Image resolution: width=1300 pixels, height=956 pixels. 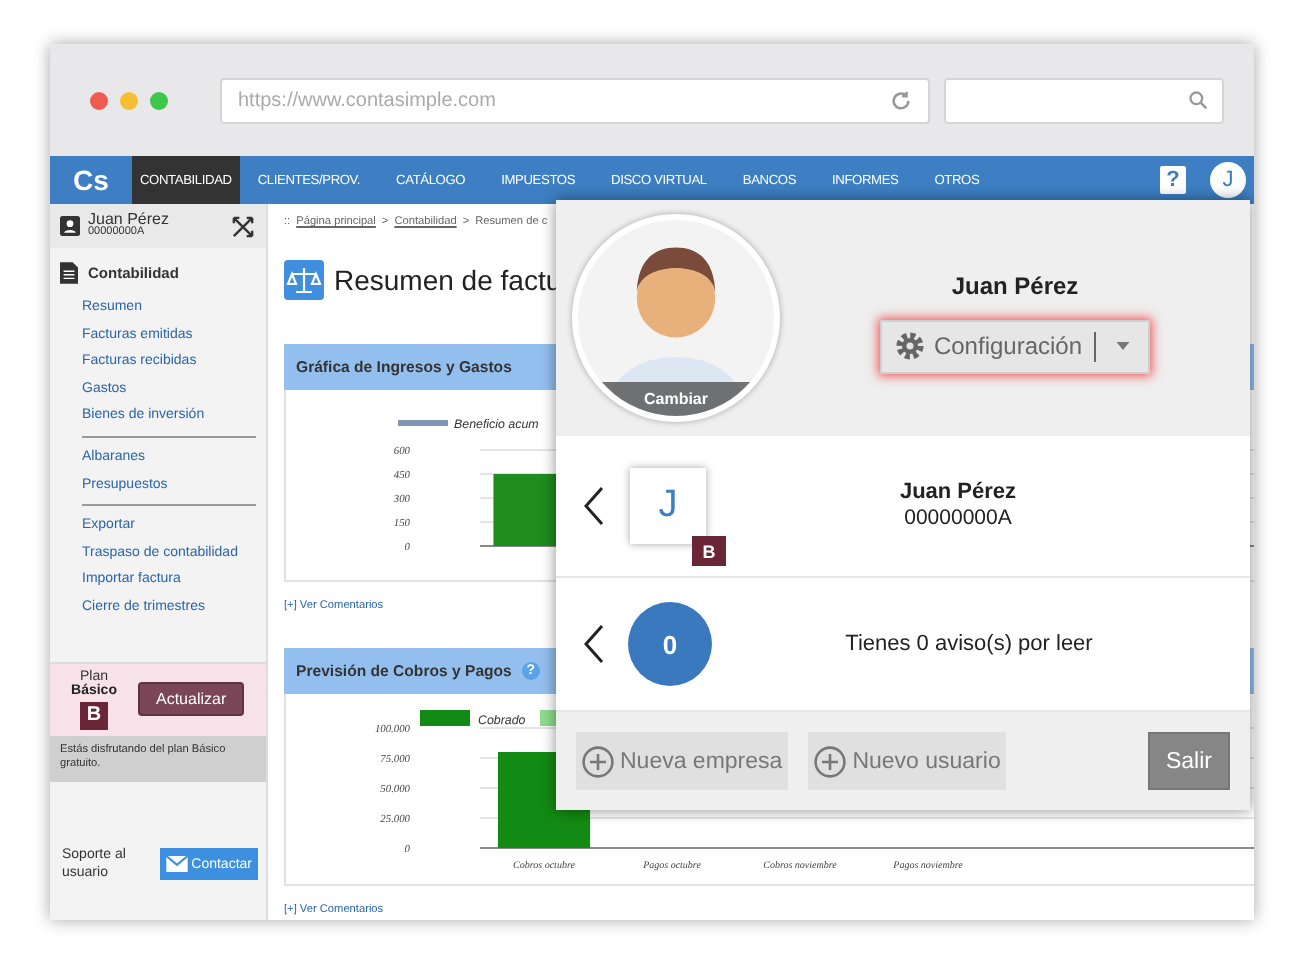 I want to click on logout-button: Salir, so click(x=1188, y=761).